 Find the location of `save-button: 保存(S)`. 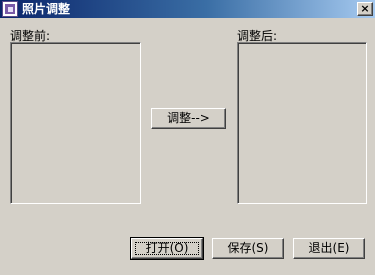

save-button: 保存(S) is located at coordinates (248, 248).